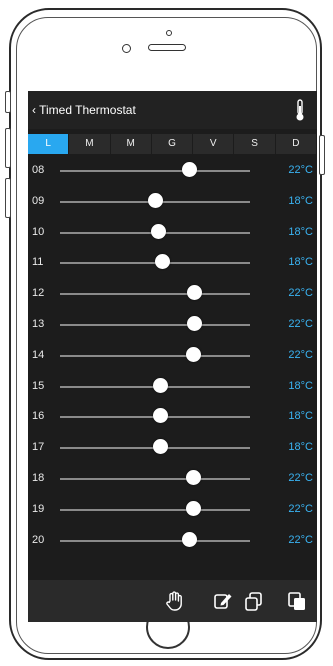  Describe the element at coordinates (38, 508) in the screenshot. I see `hour-label: 19` at that location.